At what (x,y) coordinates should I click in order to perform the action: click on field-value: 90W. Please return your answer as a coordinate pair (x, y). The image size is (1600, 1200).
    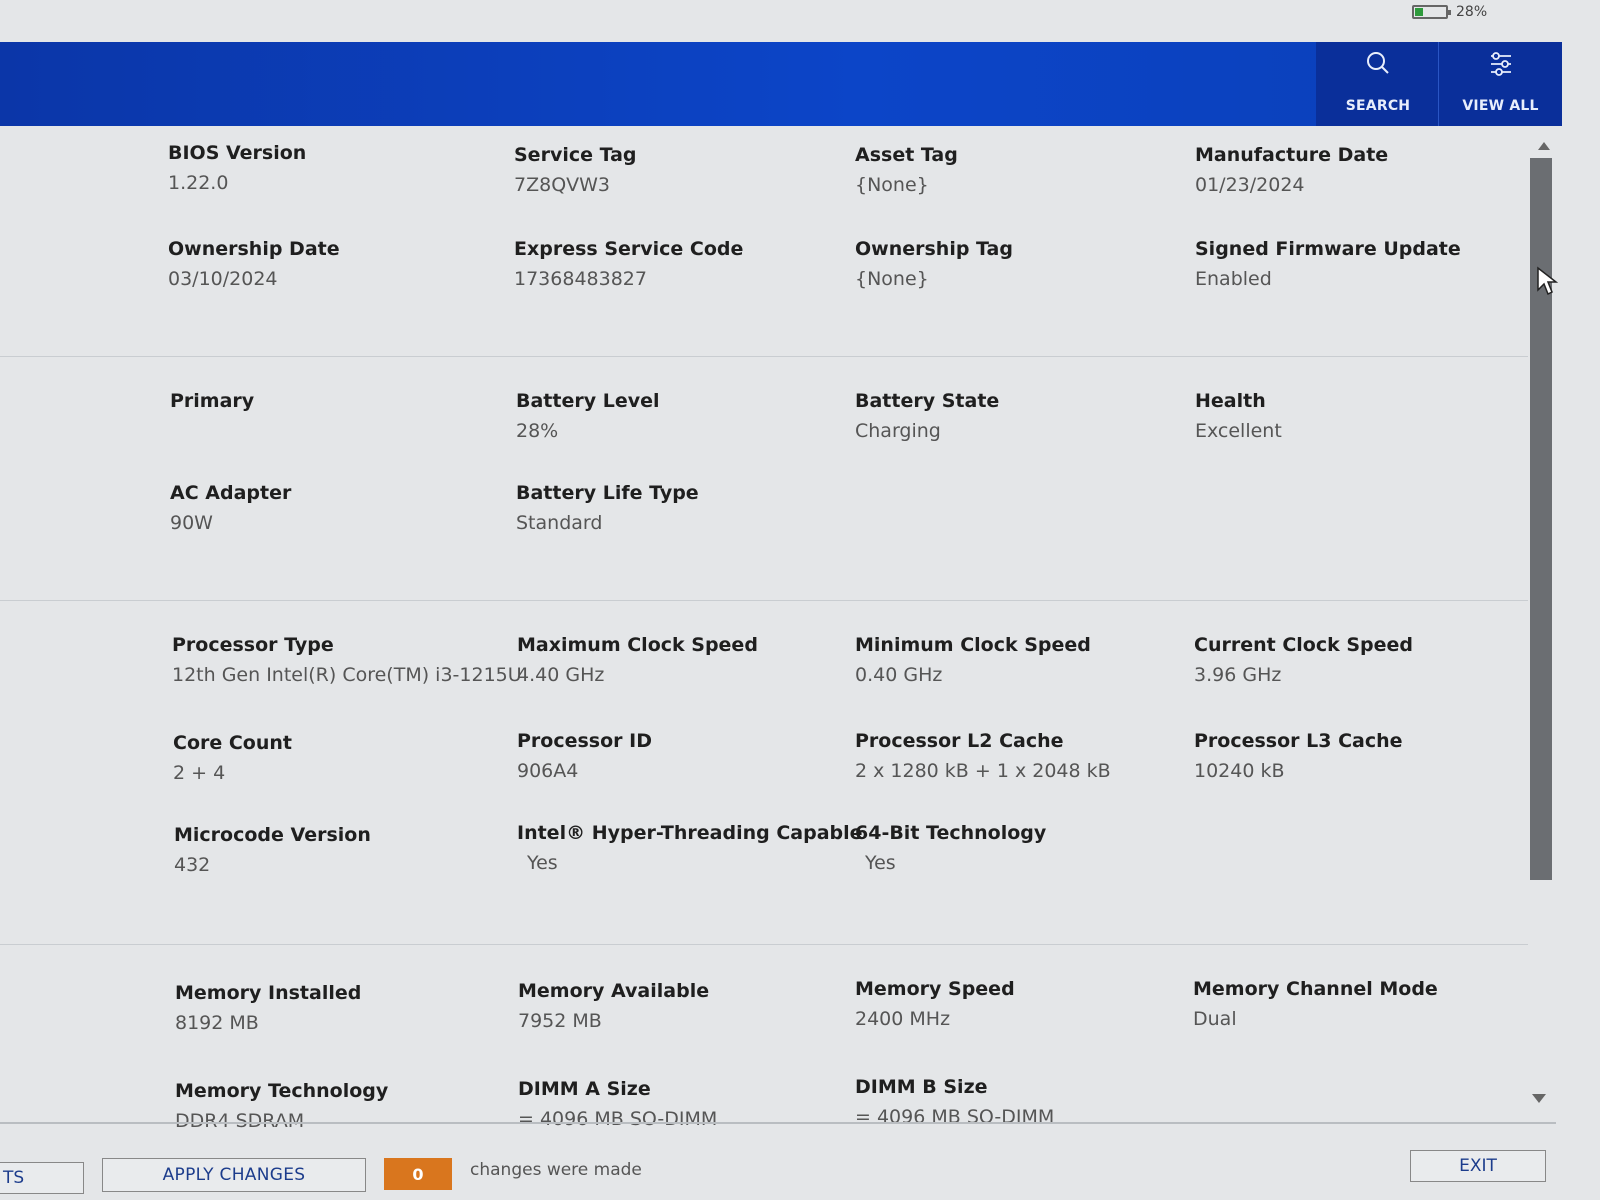
    Looking at the image, I should click on (191, 523).